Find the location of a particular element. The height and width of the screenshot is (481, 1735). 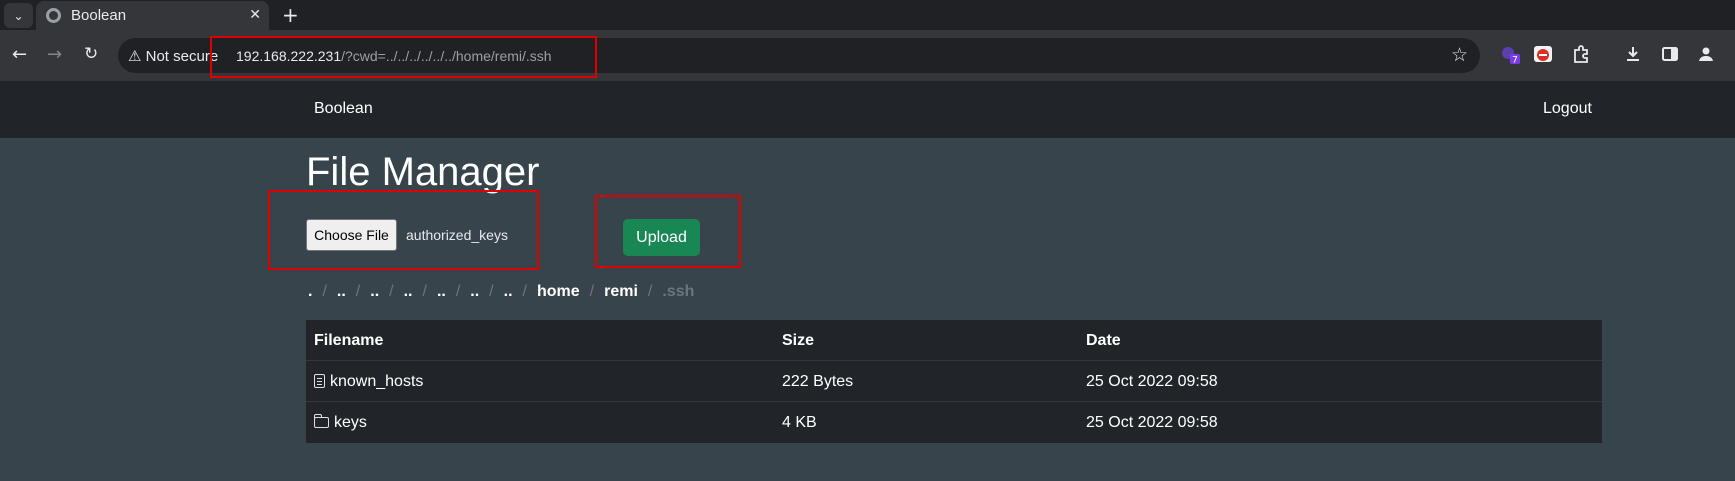

file-size-cell: 222 Bytes is located at coordinates (818, 381).